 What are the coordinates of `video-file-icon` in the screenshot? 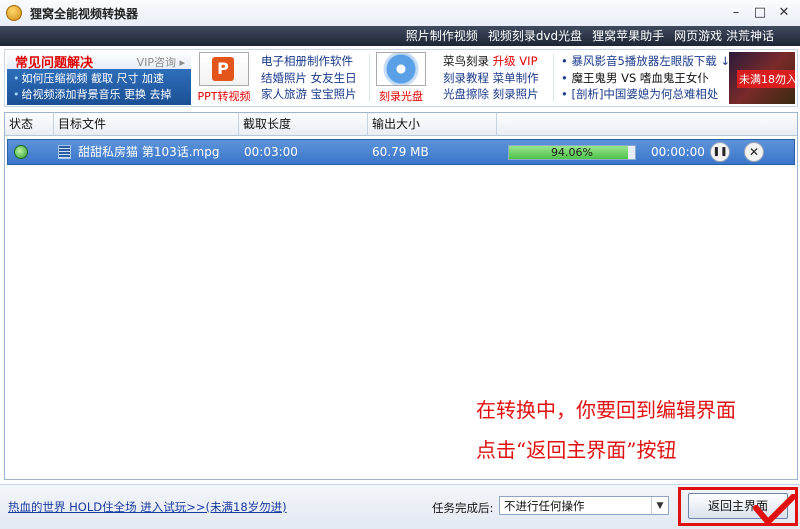 It's located at (64, 152).